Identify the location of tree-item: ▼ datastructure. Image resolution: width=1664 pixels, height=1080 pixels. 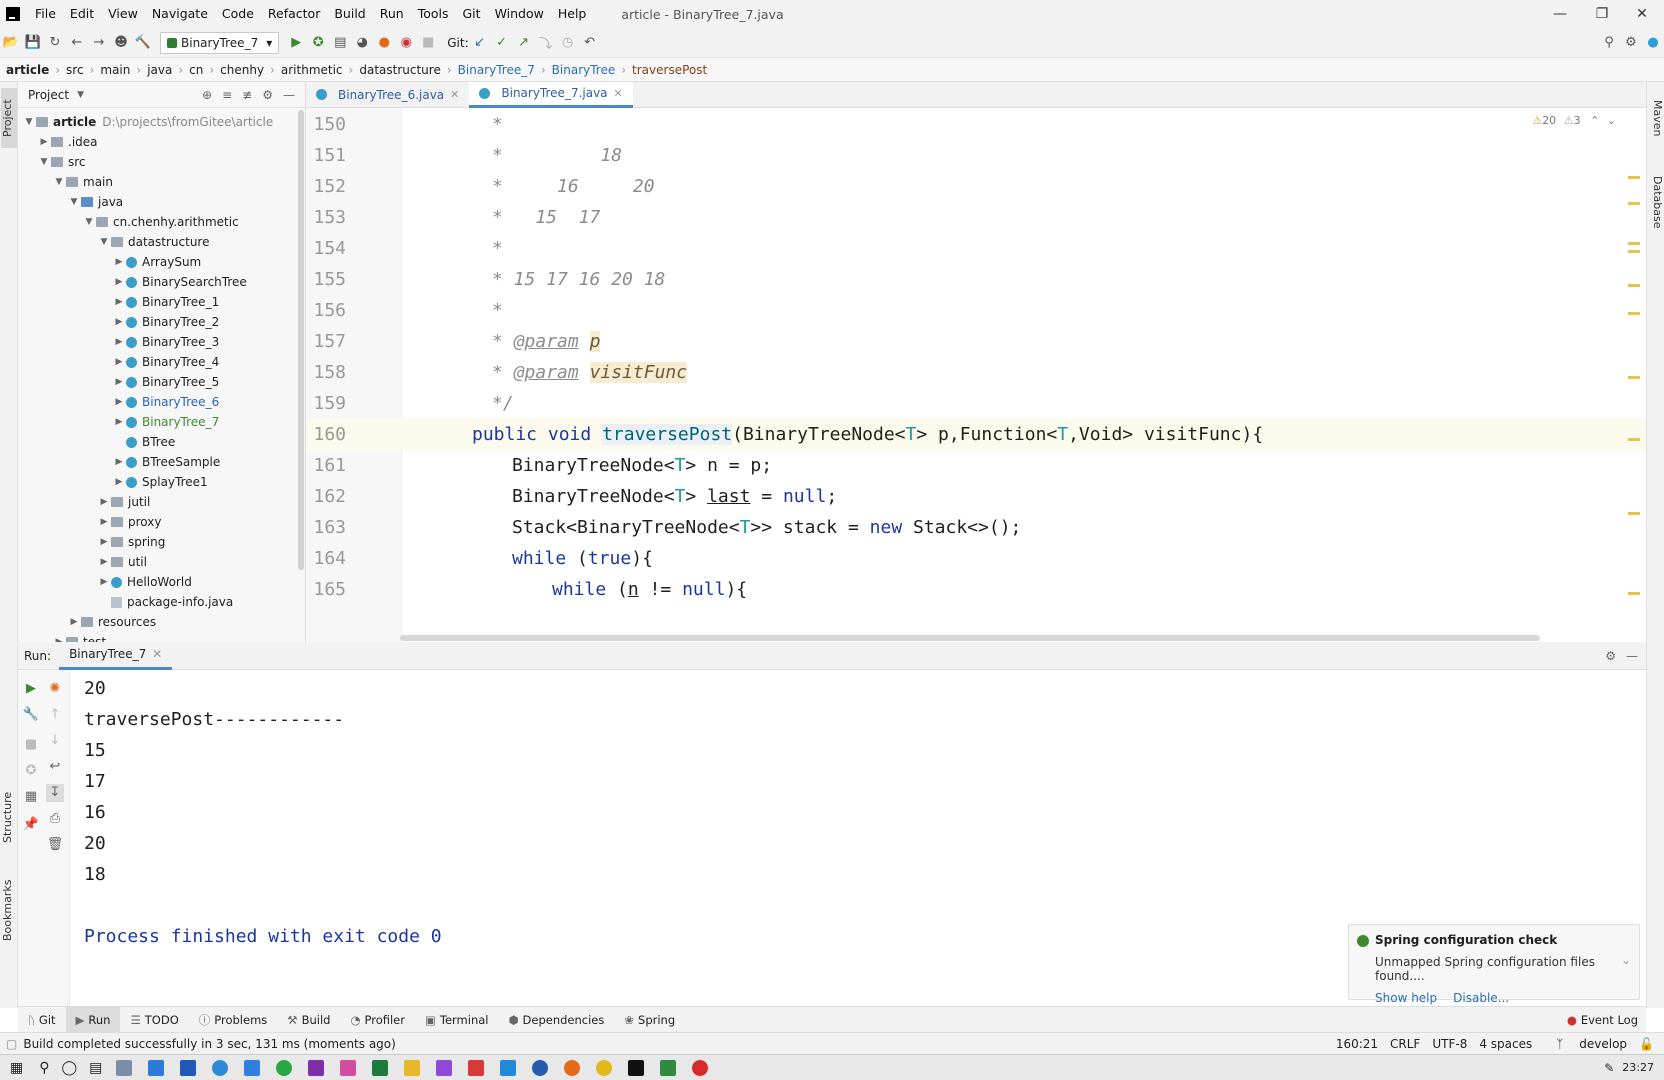
(161, 242).